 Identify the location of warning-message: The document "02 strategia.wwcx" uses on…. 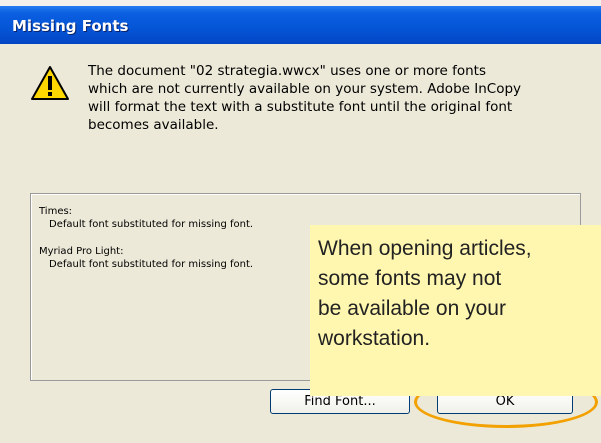
(338, 98).